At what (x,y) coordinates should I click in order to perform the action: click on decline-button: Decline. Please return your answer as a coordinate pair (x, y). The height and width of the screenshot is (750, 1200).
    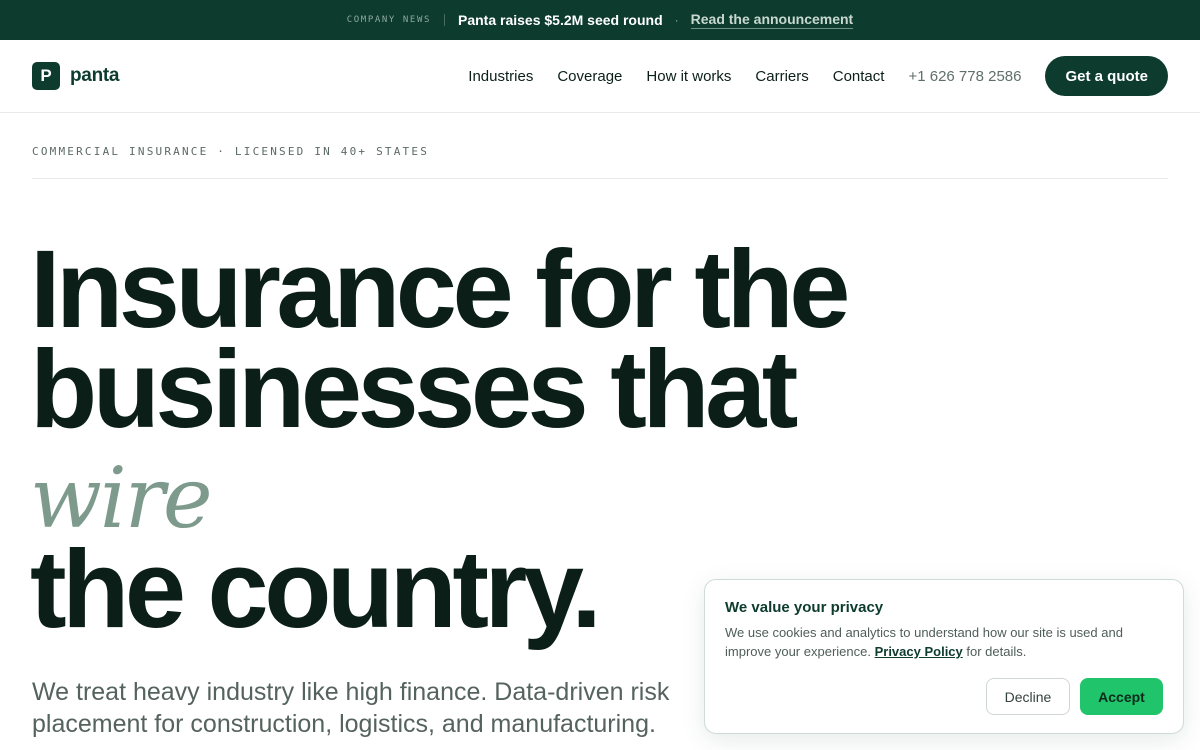
    Looking at the image, I should click on (1028, 696).